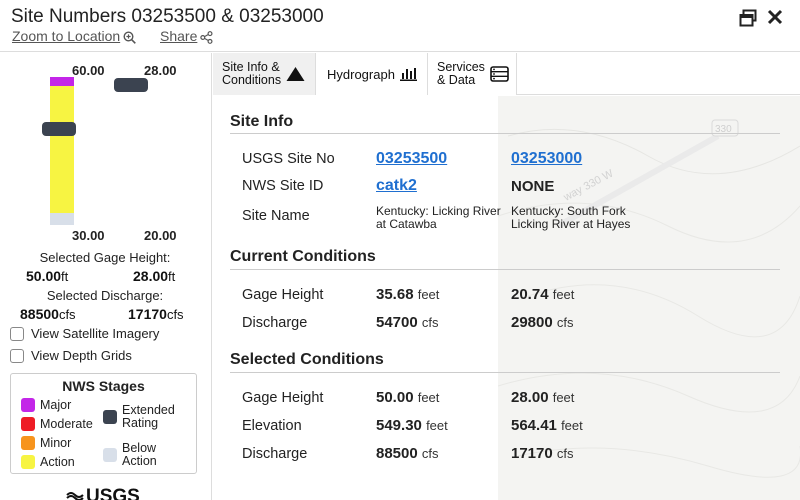  I want to click on unit: ft, so click(65, 276).